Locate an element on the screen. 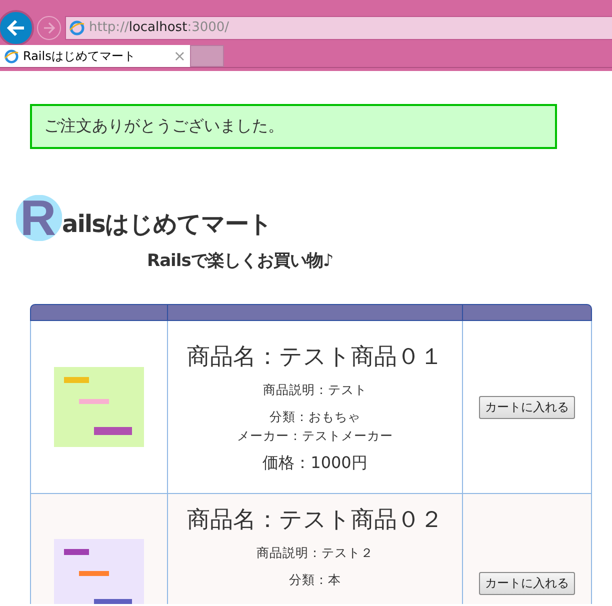 This screenshot has width=612, height=606. address-bar: http://localhost:3000/ is located at coordinates (338, 28).